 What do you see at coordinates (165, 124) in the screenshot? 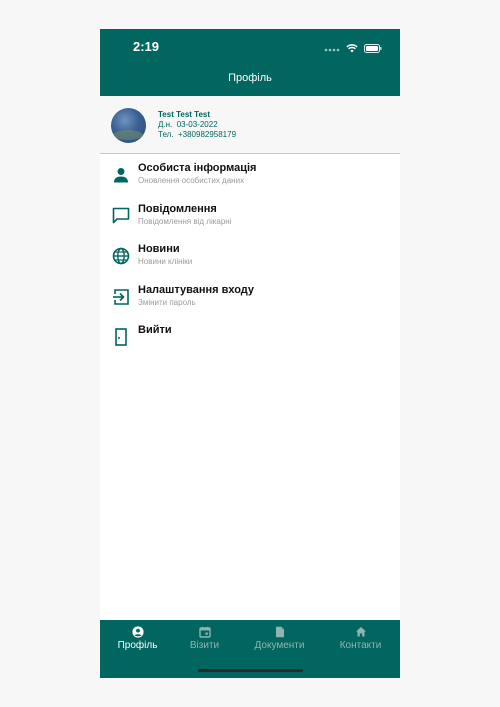
I see `dob-label: Д.н.` at bounding box center [165, 124].